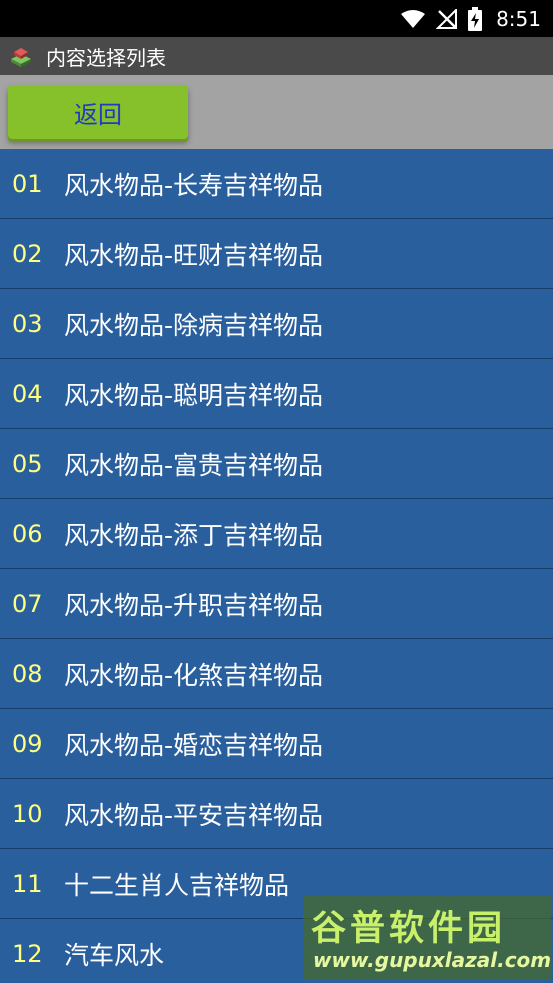 This screenshot has height=983, width=553. I want to click on list-item-label: 汽车风水, so click(114, 955).